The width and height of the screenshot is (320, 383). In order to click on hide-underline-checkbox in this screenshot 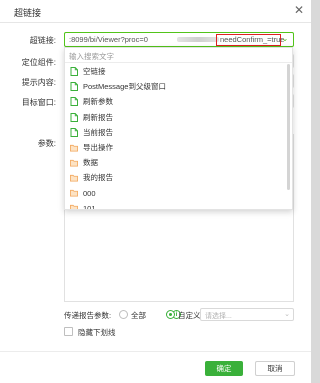, I will do `click(68, 331)`.